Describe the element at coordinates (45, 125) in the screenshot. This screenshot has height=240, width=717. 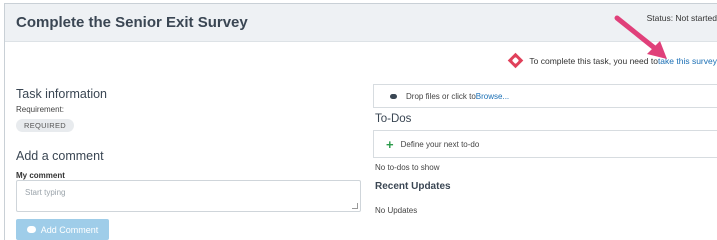
I see `required-badge: REQUIRED` at that location.